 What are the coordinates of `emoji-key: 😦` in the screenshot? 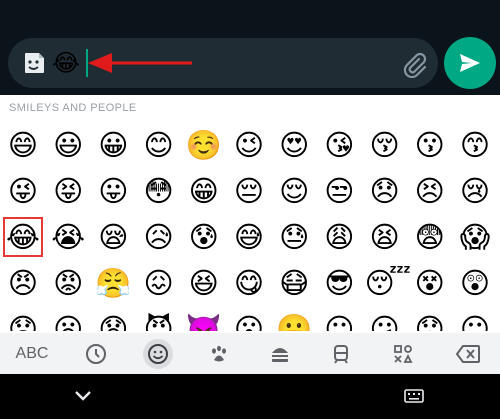 It's located at (68, 320).